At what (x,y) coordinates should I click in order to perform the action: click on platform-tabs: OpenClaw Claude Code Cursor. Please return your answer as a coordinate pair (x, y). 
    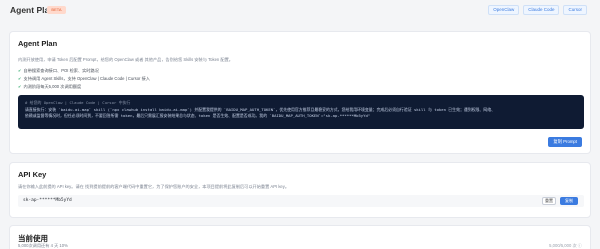
    Looking at the image, I should click on (537, 10).